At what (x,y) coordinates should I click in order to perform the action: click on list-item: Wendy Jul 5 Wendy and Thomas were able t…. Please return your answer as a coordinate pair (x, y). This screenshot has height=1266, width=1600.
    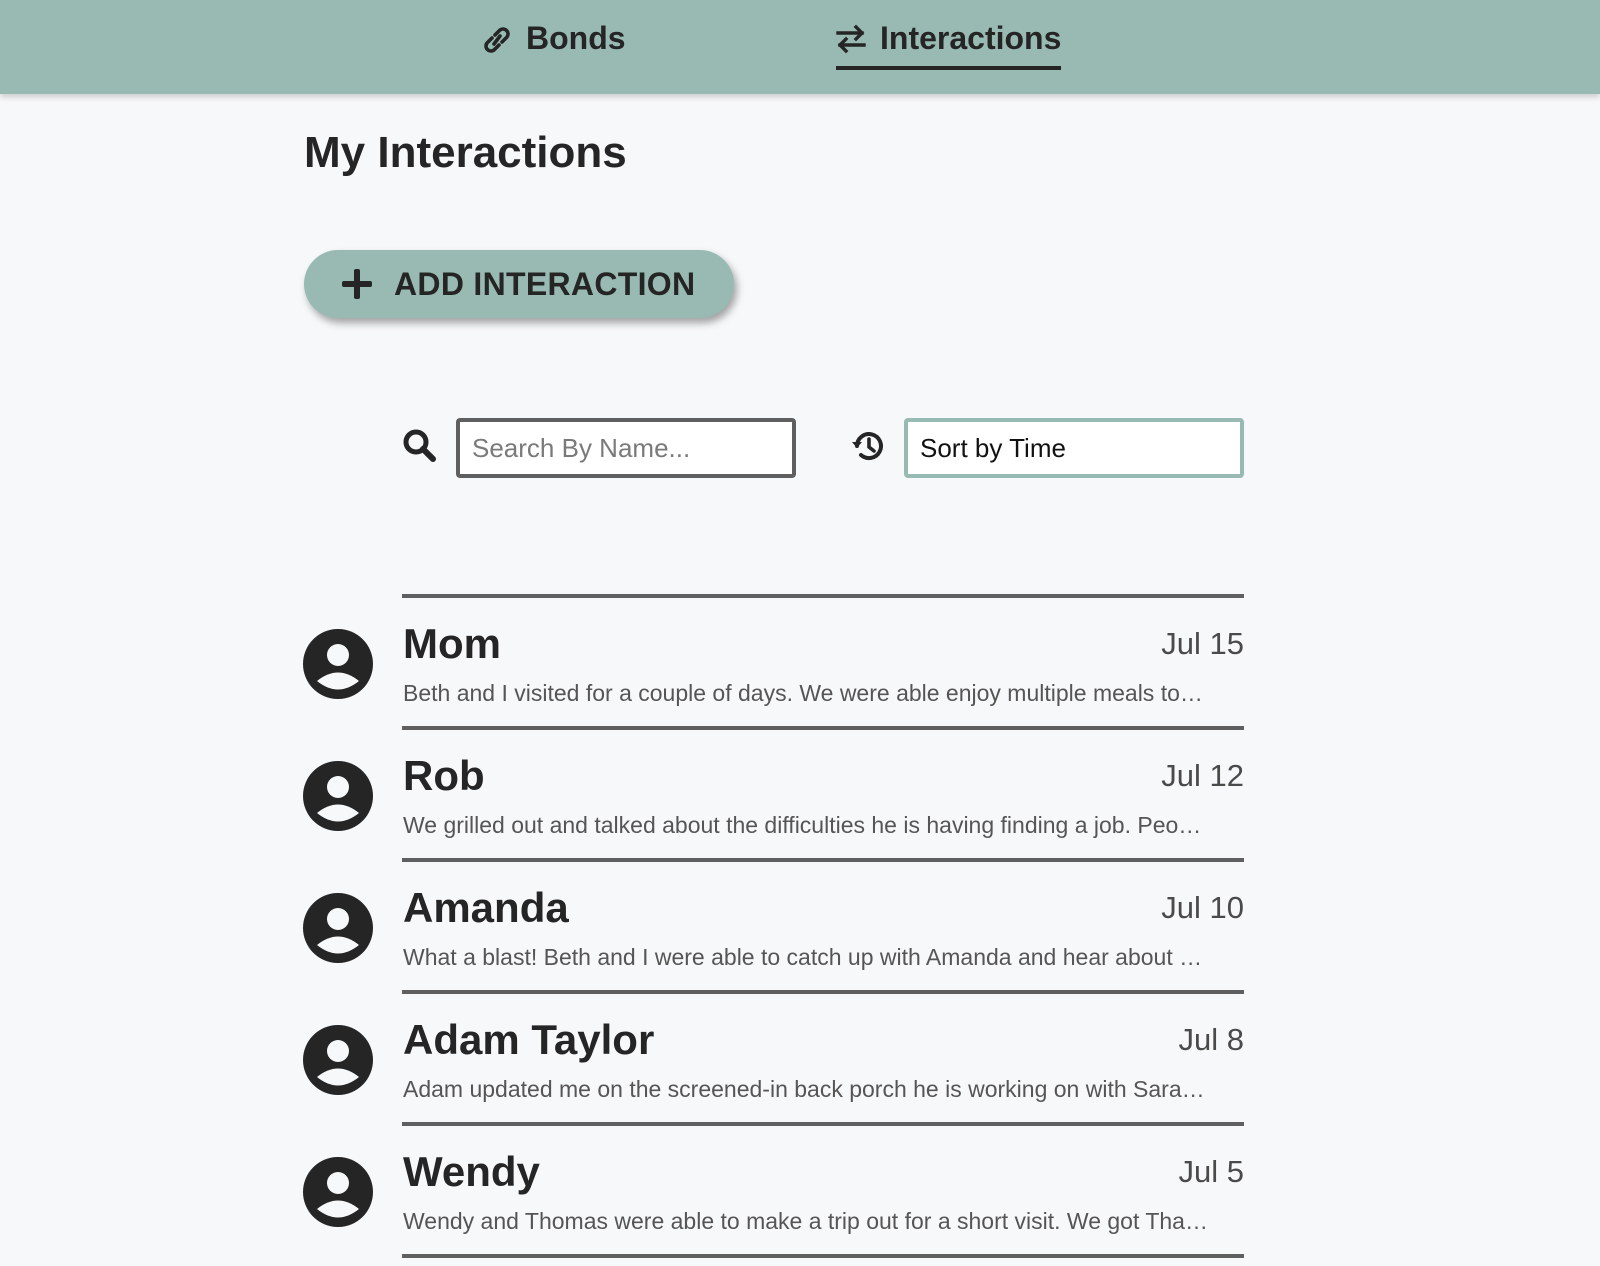
    Looking at the image, I should click on (773, 1192).